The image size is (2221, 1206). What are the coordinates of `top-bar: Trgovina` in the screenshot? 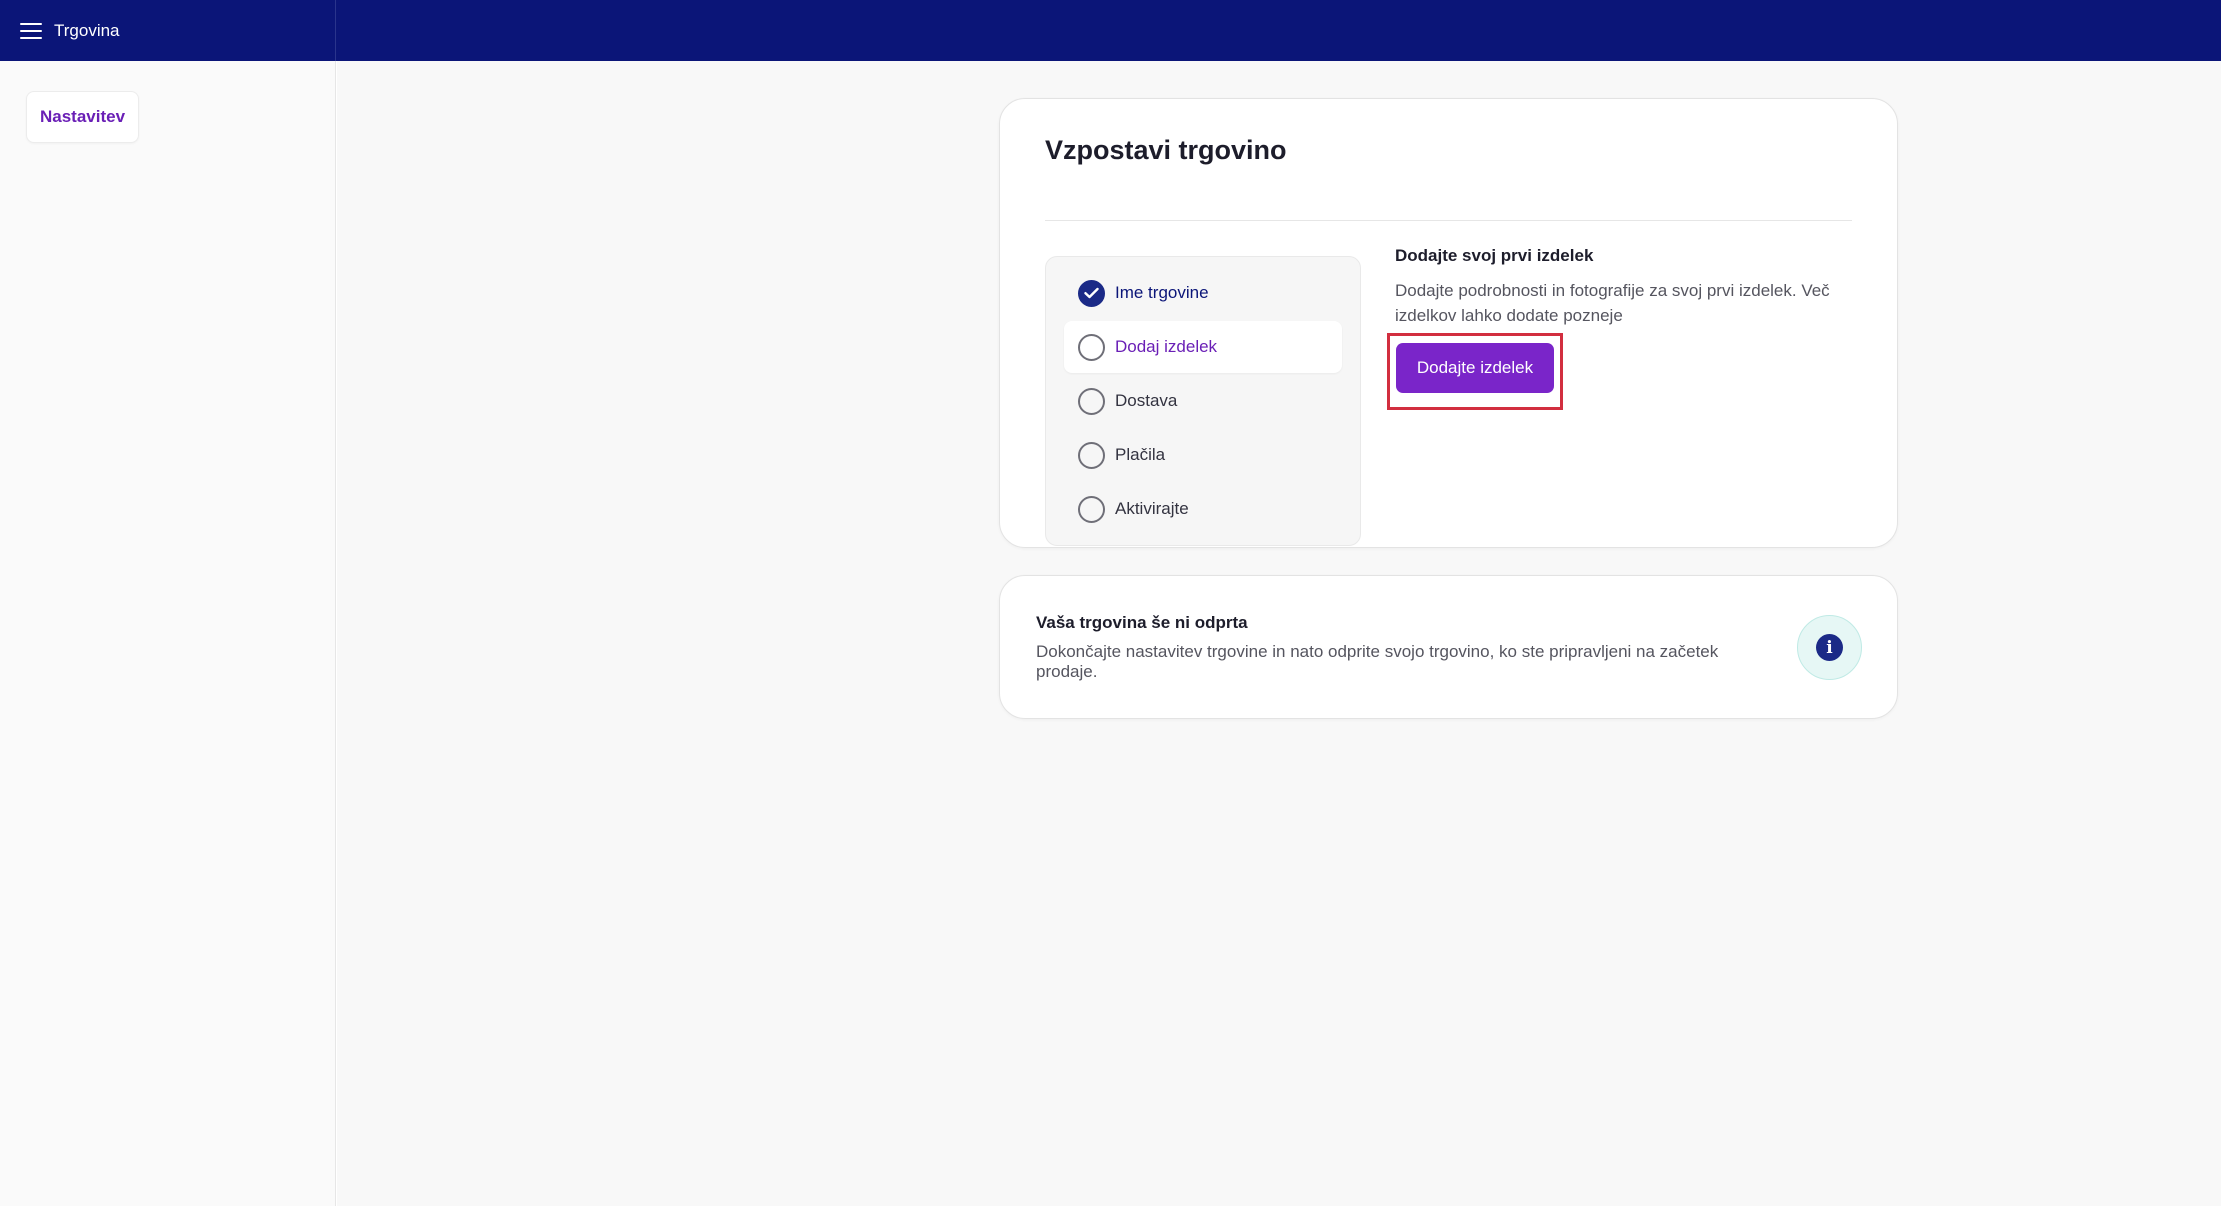 It's located at (1110, 30).